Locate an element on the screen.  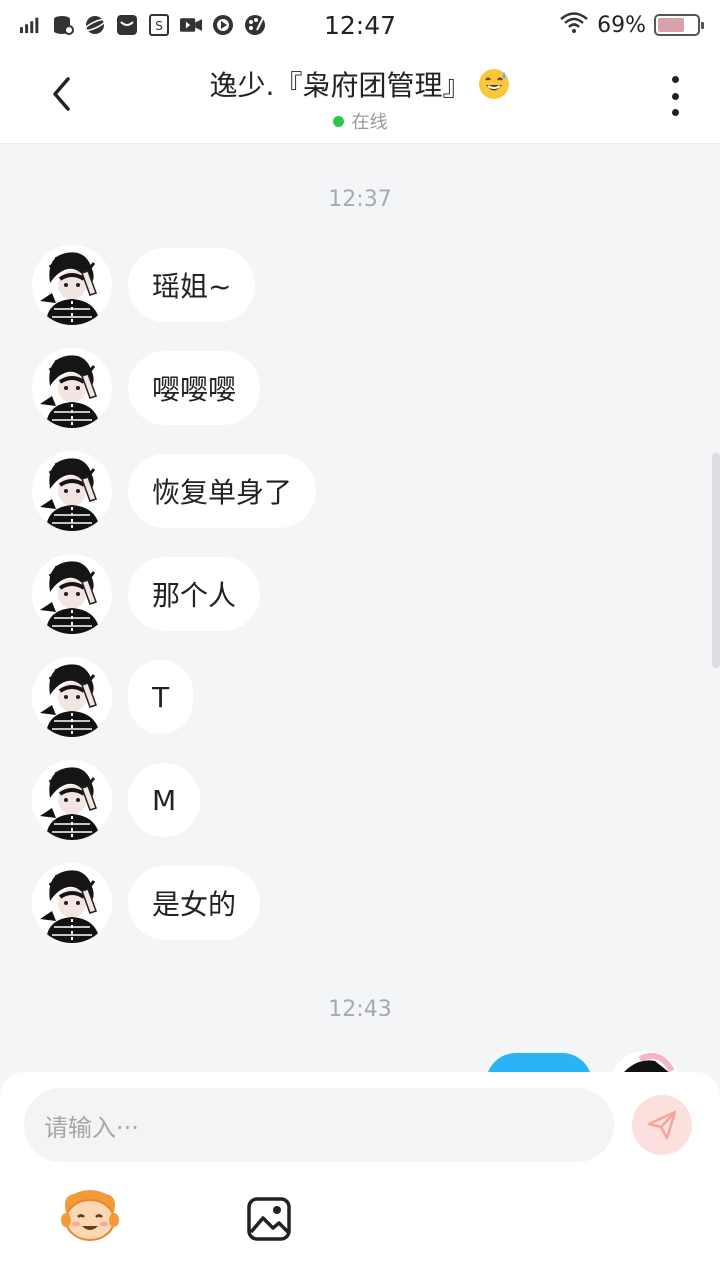
video-icon is located at coordinates (191, 25).